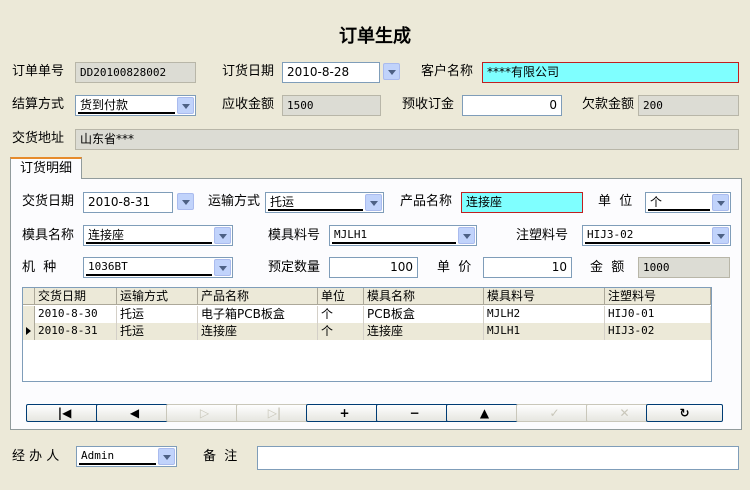  What do you see at coordinates (294, 235) in the screenshot?
I see `mold-material-label: 模具料号` at bounding box center [294, 235].